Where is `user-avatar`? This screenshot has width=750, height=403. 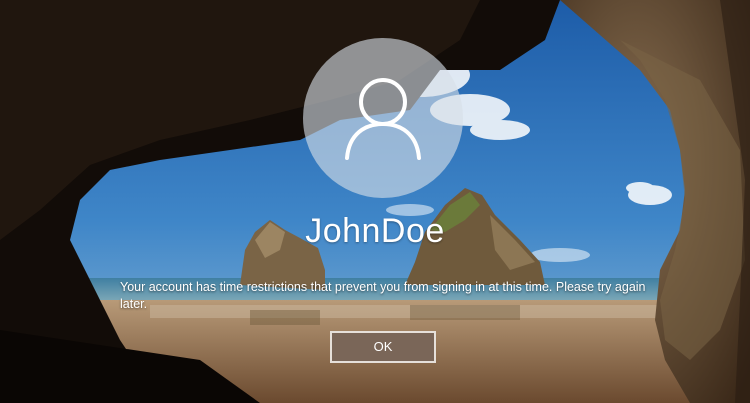 user-avatar is located at coordinates (383, 118).